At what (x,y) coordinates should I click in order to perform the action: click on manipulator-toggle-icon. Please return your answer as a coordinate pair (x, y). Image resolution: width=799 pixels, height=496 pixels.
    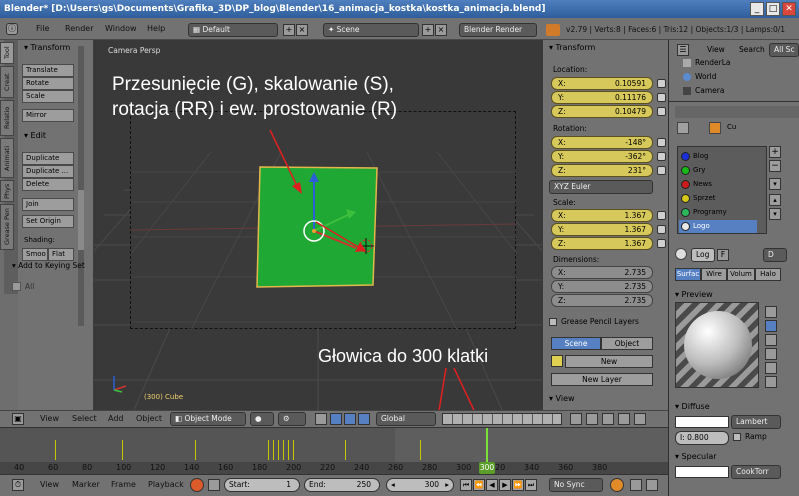
    Looking at the image, I should click on (321, 419).